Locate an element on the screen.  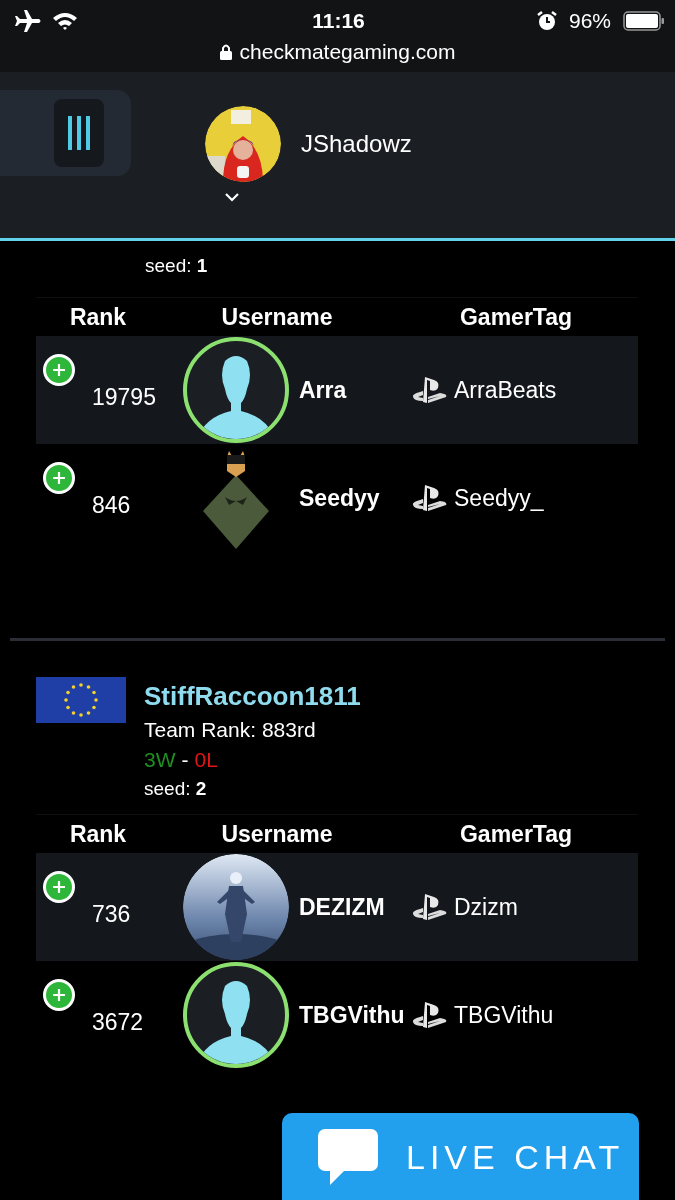
player-rank: 3672 is located at coordinates (118, 1022).